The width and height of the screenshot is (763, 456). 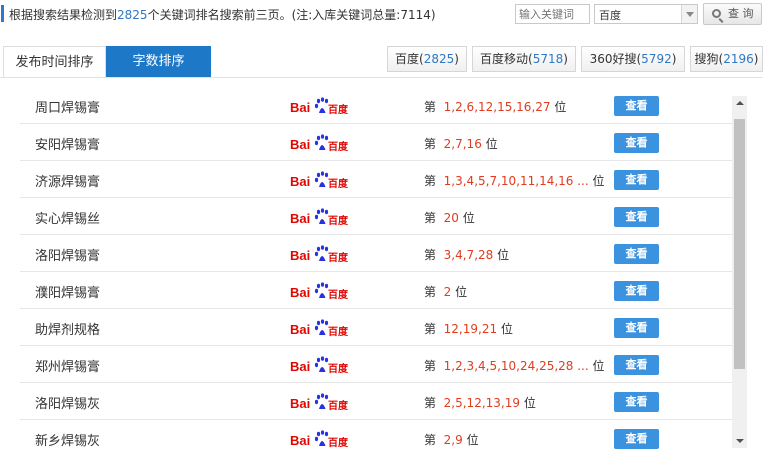 I want to click on rank-info: 第 1,2,6,12,15,16,27 位, so click(x=495, y=106).